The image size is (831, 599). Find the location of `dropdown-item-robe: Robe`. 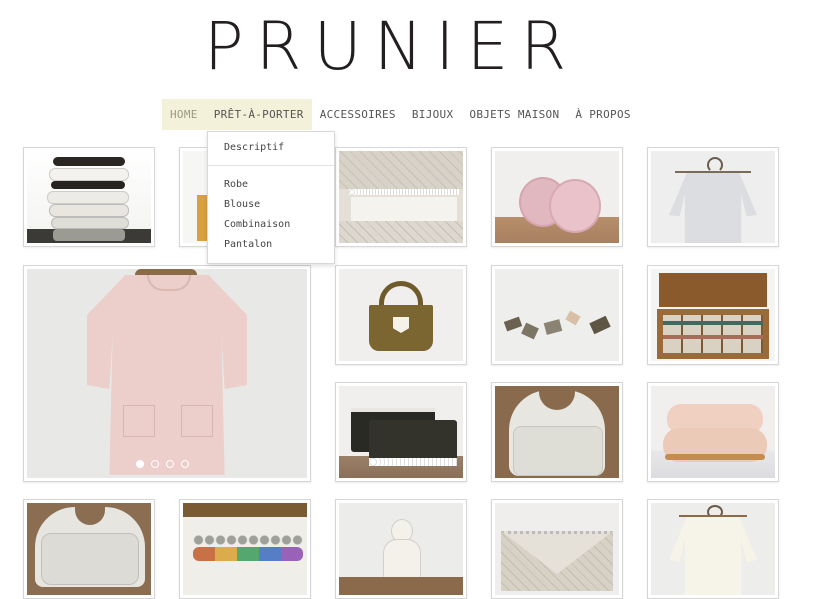

dropdown-item-robe: Robe is located at coordinates (271, 185).